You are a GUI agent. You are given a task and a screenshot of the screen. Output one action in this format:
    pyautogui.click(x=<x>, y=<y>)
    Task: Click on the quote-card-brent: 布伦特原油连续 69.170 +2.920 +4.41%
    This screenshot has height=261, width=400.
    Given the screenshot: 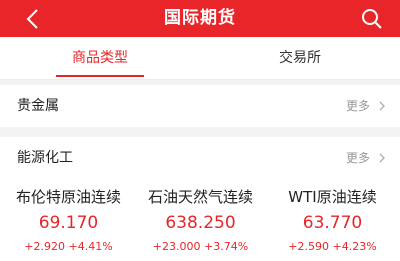 What is the action you would take?
    pyautogui.click(x=68, y=213)
    